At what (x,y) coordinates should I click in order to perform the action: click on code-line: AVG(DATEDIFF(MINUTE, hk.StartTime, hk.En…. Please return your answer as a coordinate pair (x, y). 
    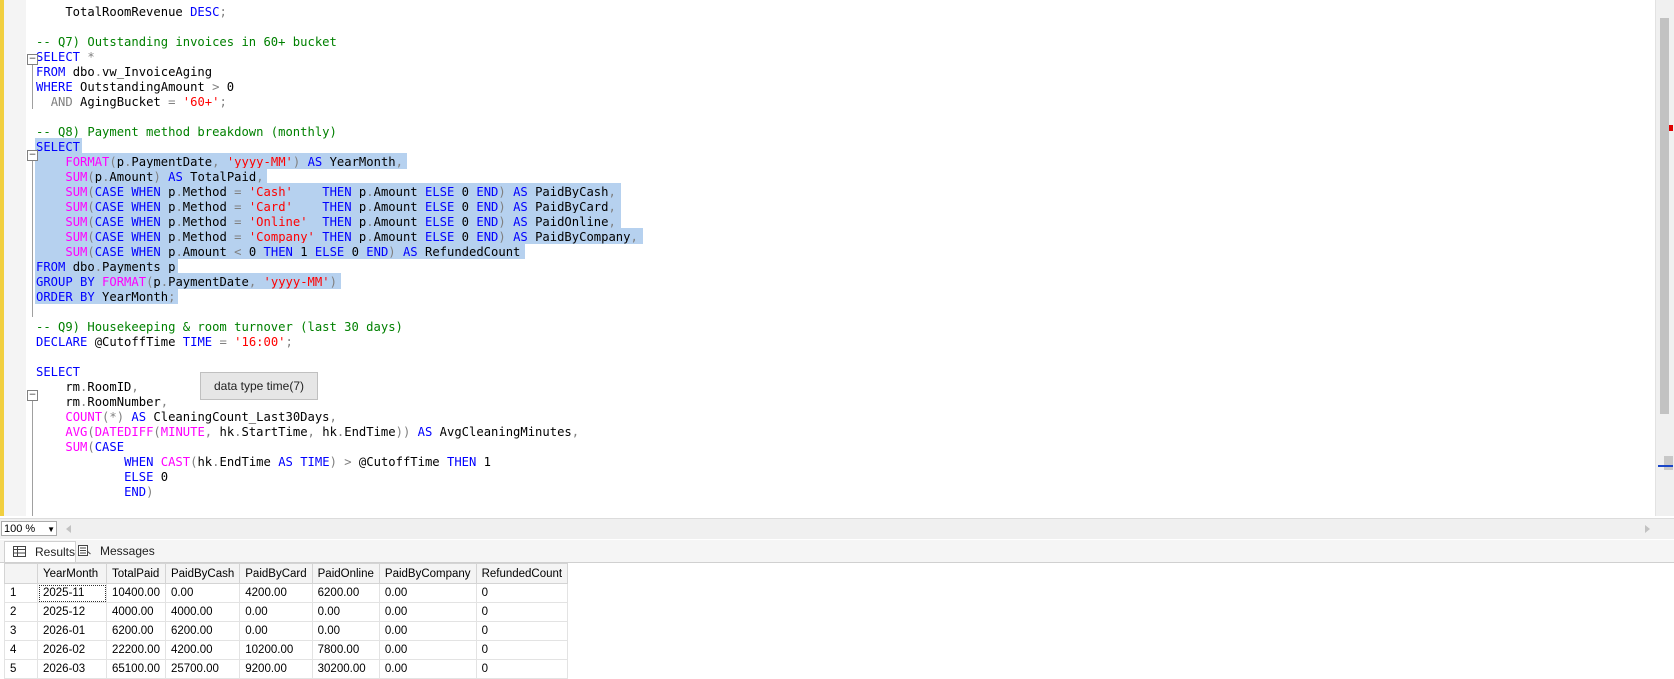
    Looking at the image, I should click on (307, 432).